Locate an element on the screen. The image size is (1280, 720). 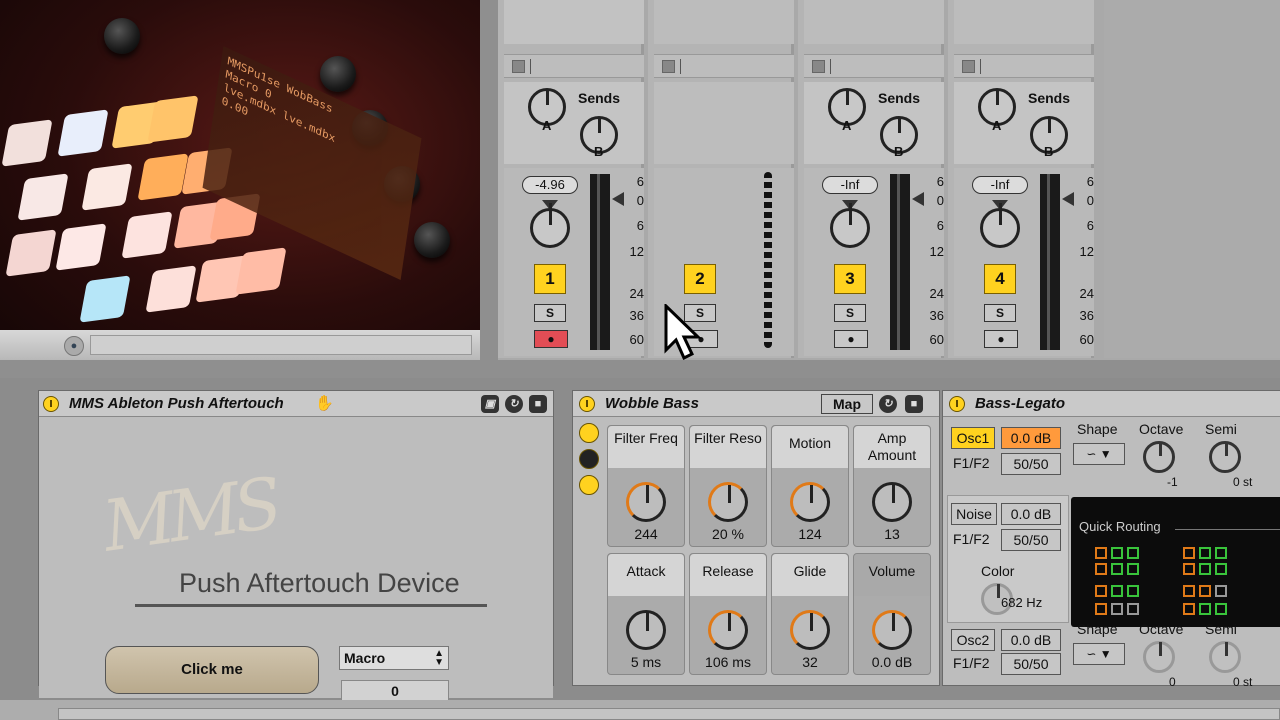
macro-release: Release 106 ms is located at coordinates (728, 614).